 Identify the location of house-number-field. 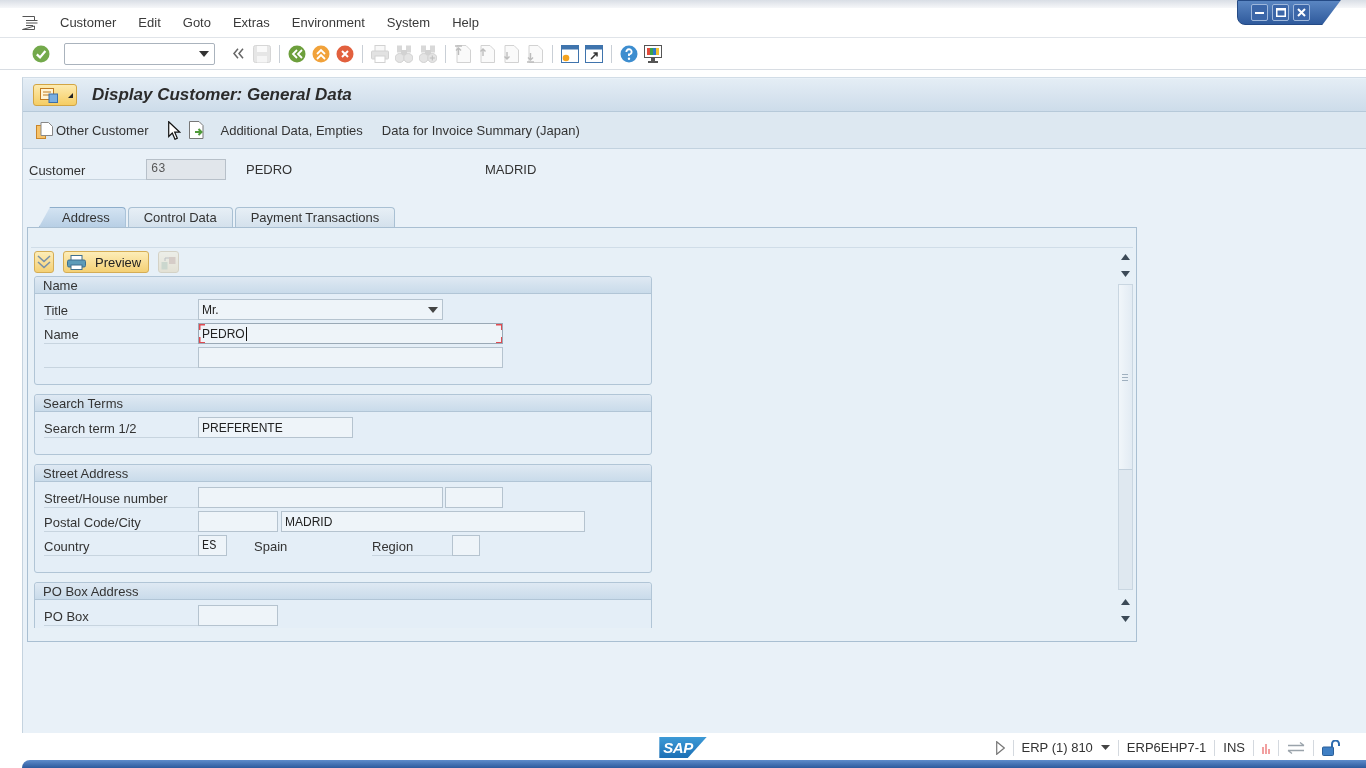
(474, 497).